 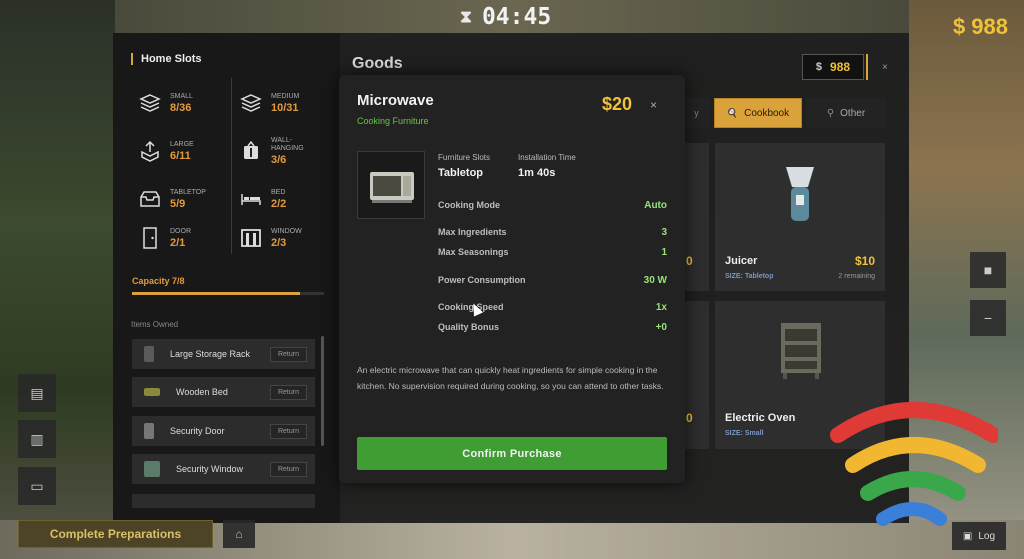 What do you see at coordinates (749, 276) in the screenshot?
I see `card-size: SIZE: Tabletop` at bounding box center [749, 276].